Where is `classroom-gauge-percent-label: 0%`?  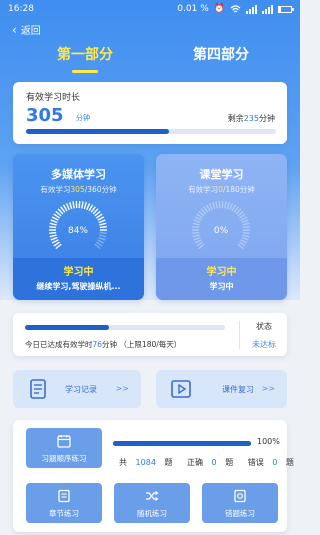
classroom-gauge-percent-label: 0% is located at coordinates (221, 231).